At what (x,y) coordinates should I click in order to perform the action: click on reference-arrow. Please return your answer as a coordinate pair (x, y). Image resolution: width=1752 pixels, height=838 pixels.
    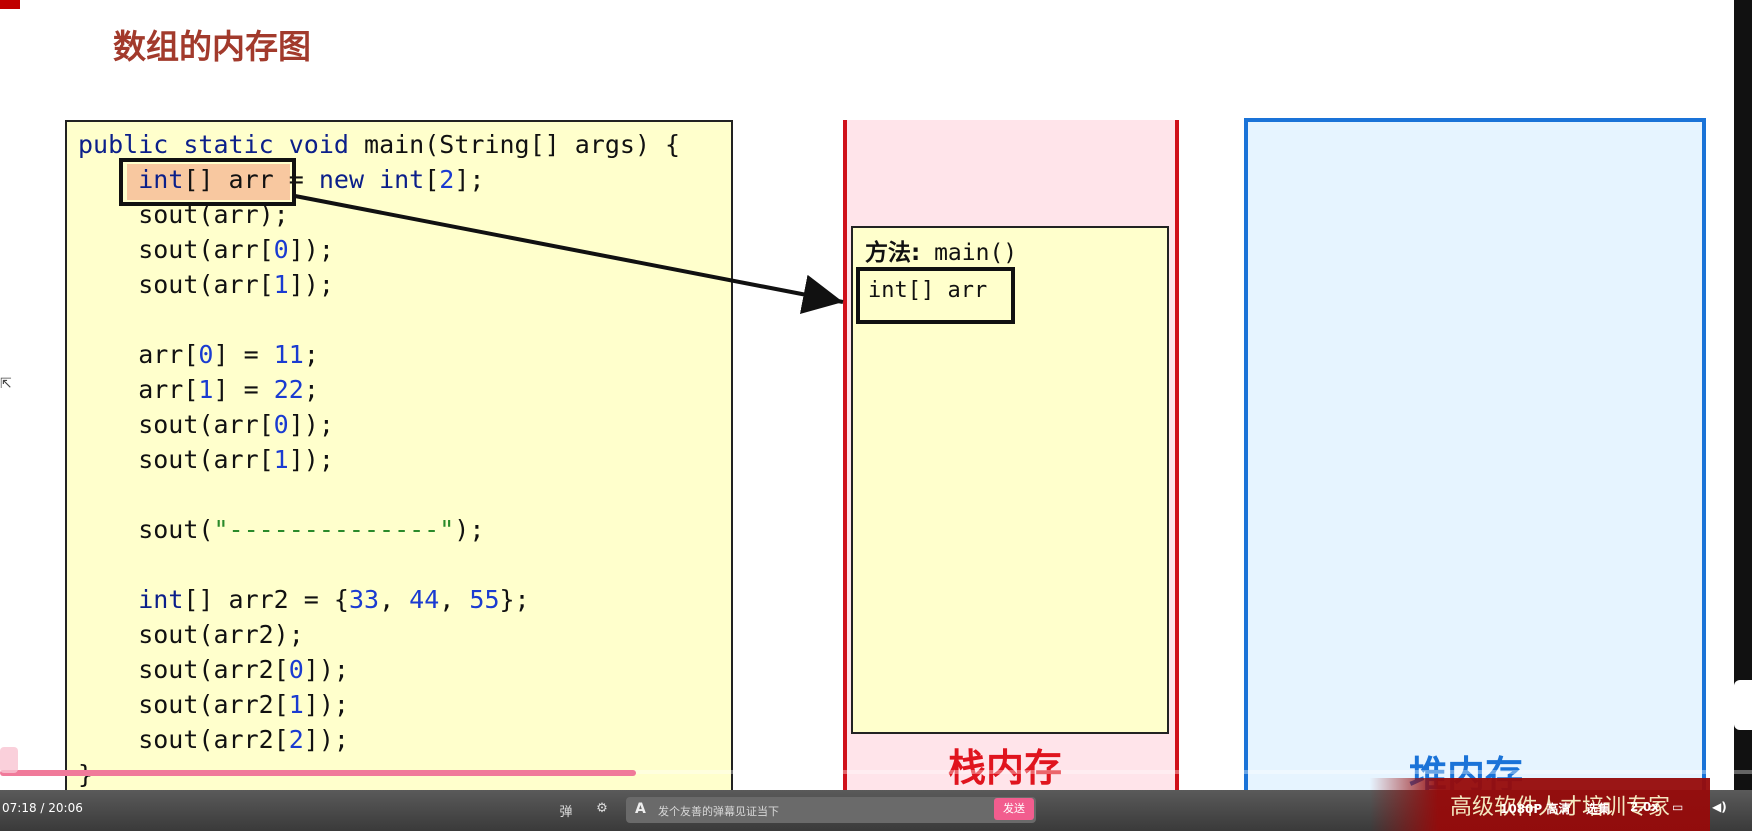
    Looking at the image, I should click on (569, 254).